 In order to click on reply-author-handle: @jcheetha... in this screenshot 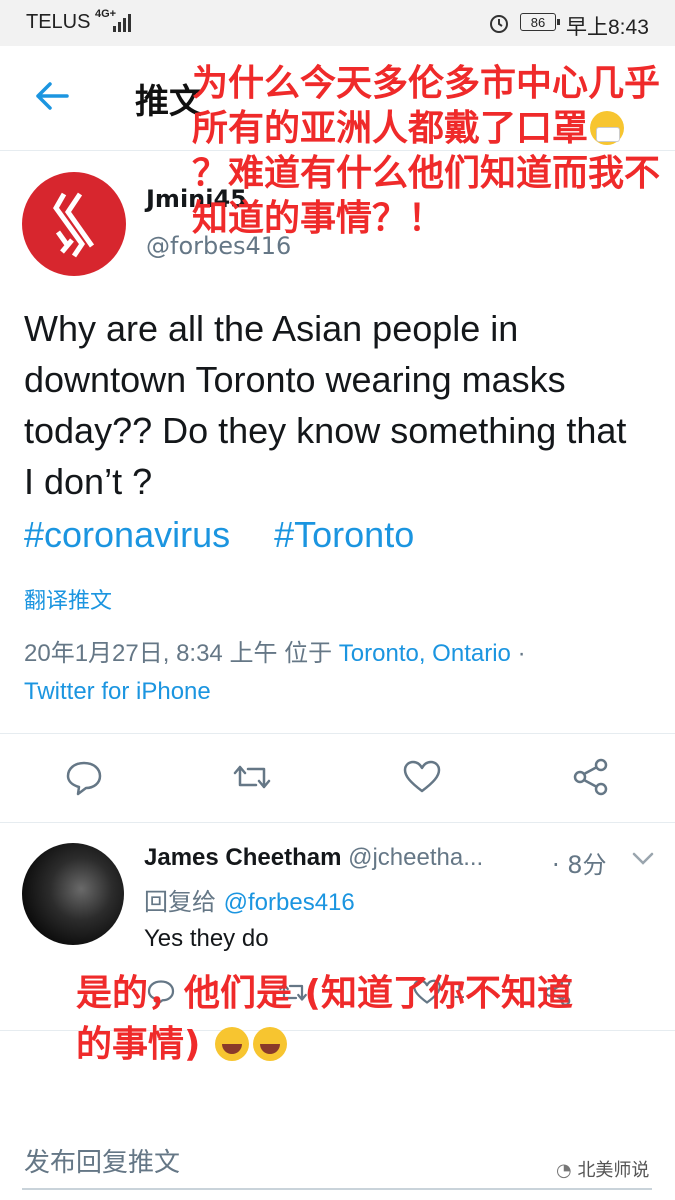, I will do `click(415, 857)`.